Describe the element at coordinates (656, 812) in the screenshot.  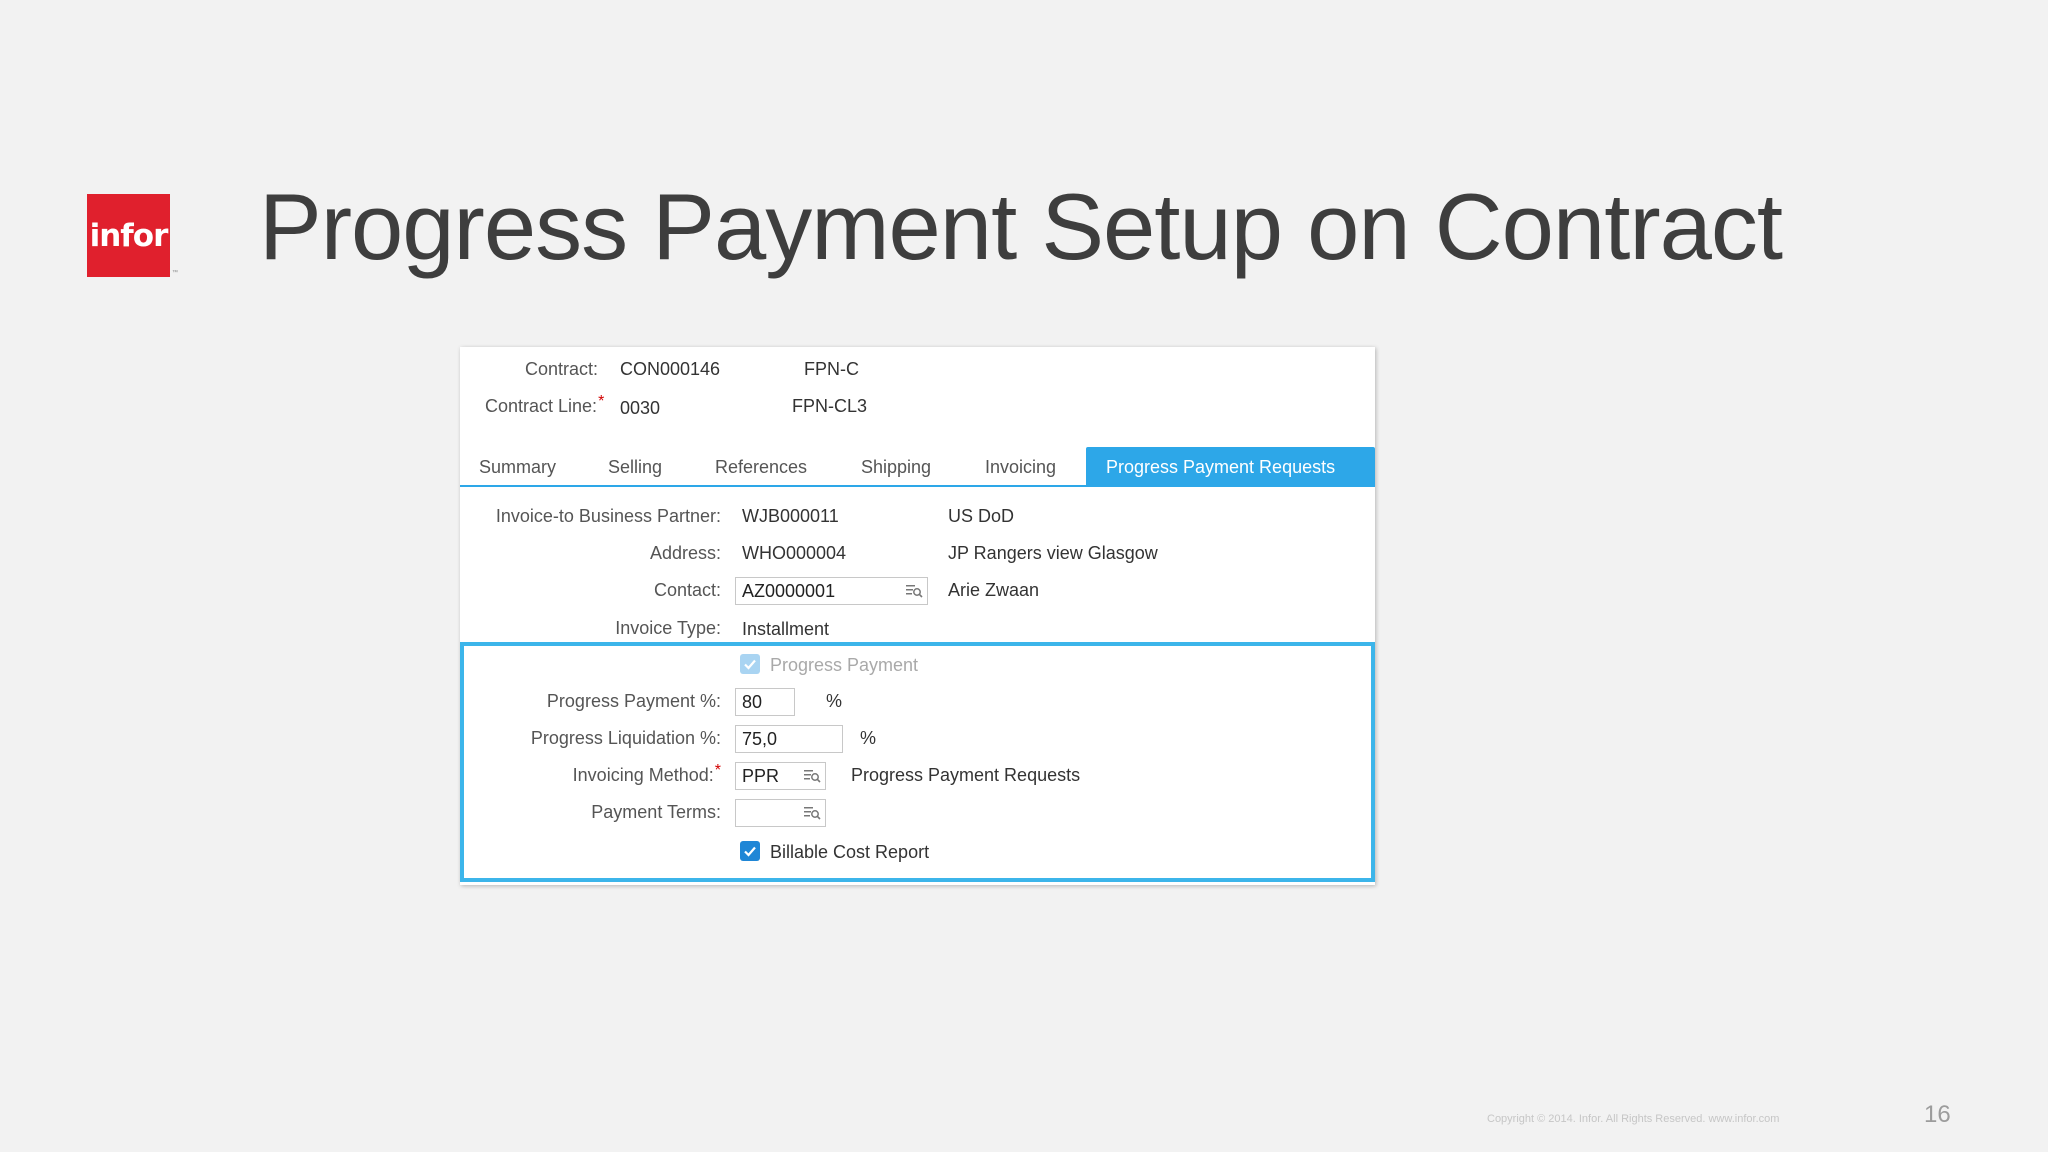
I see `payment-terms-label: Payment Terms:` at that location.